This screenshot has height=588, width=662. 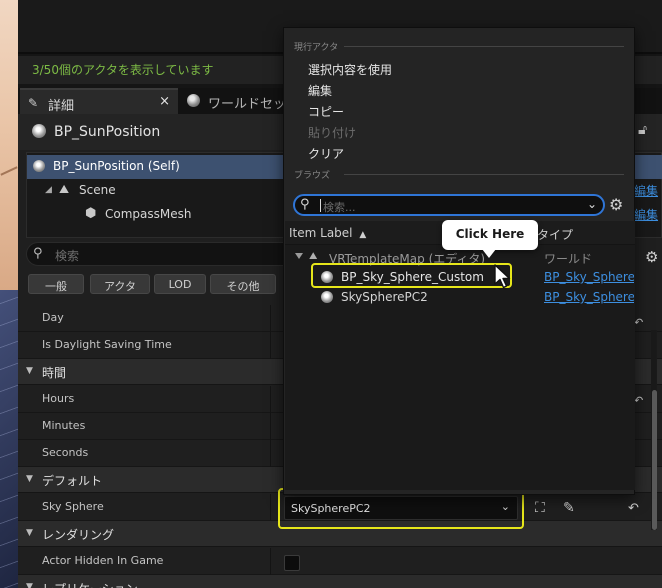 I want to click on viewport-grid, so click(x=9, y=439).